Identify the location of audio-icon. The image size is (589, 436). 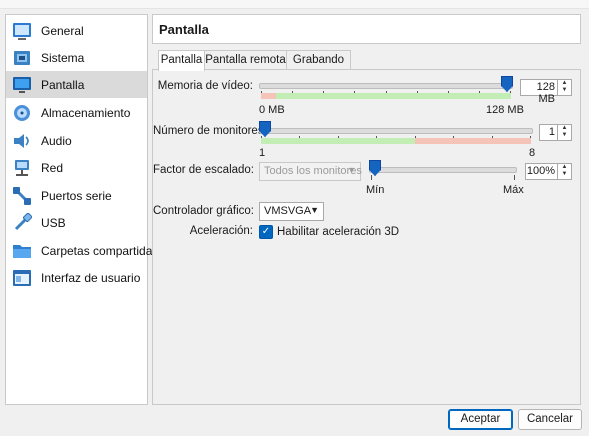
(21, 141).